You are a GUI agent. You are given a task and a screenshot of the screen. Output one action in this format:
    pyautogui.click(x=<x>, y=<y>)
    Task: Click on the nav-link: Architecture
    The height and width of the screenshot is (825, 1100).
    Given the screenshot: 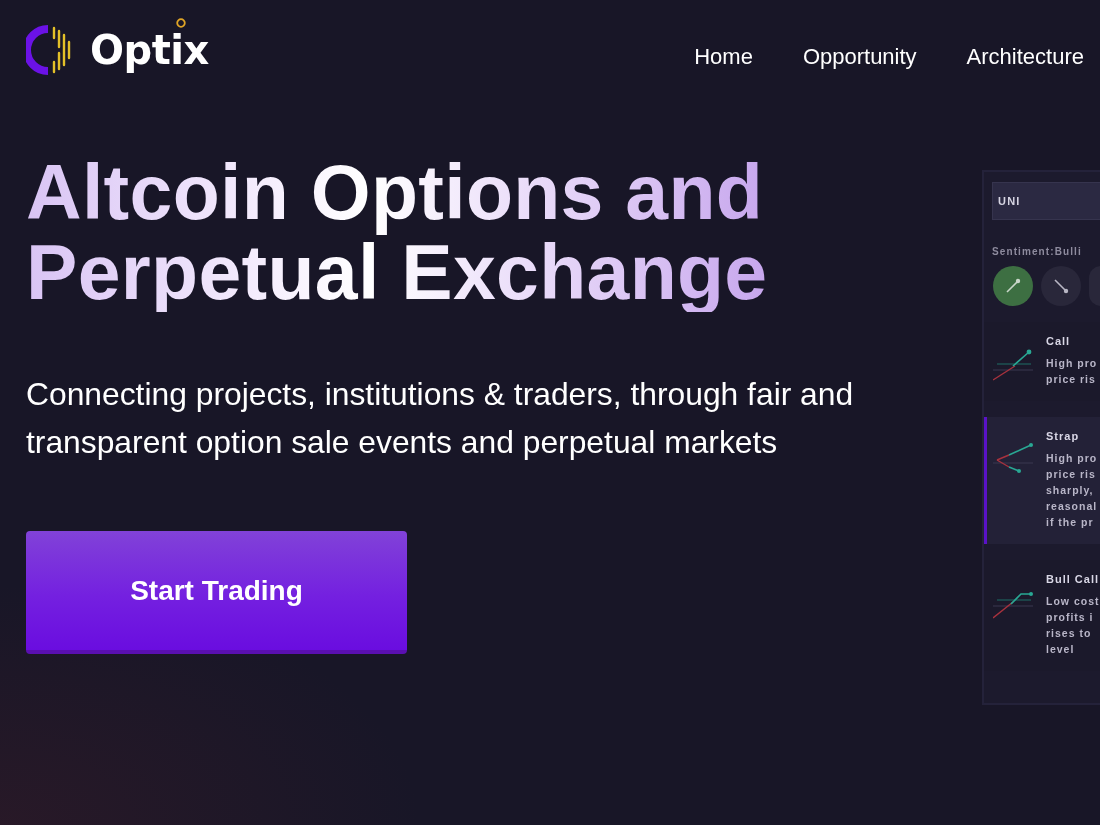 What is the action you would take?
    pyautogui.click(x=1025, y=57)
    